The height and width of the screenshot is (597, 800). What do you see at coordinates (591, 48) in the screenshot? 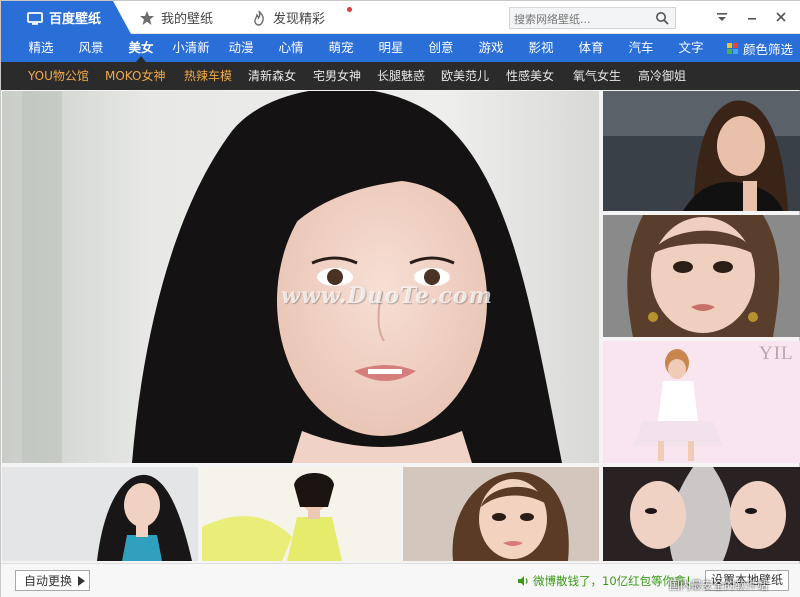
I see `category-item: 体育` at bounding box center [591, 48].